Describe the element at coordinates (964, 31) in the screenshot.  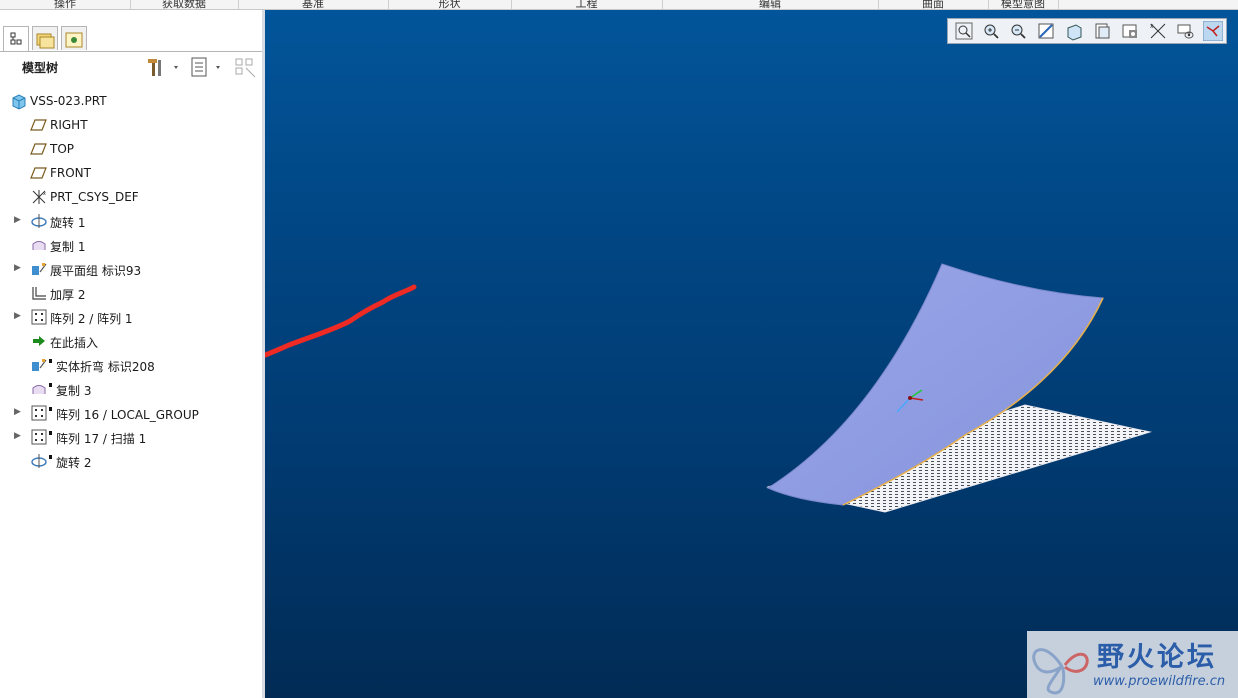
I see `refit-icon` at that location.